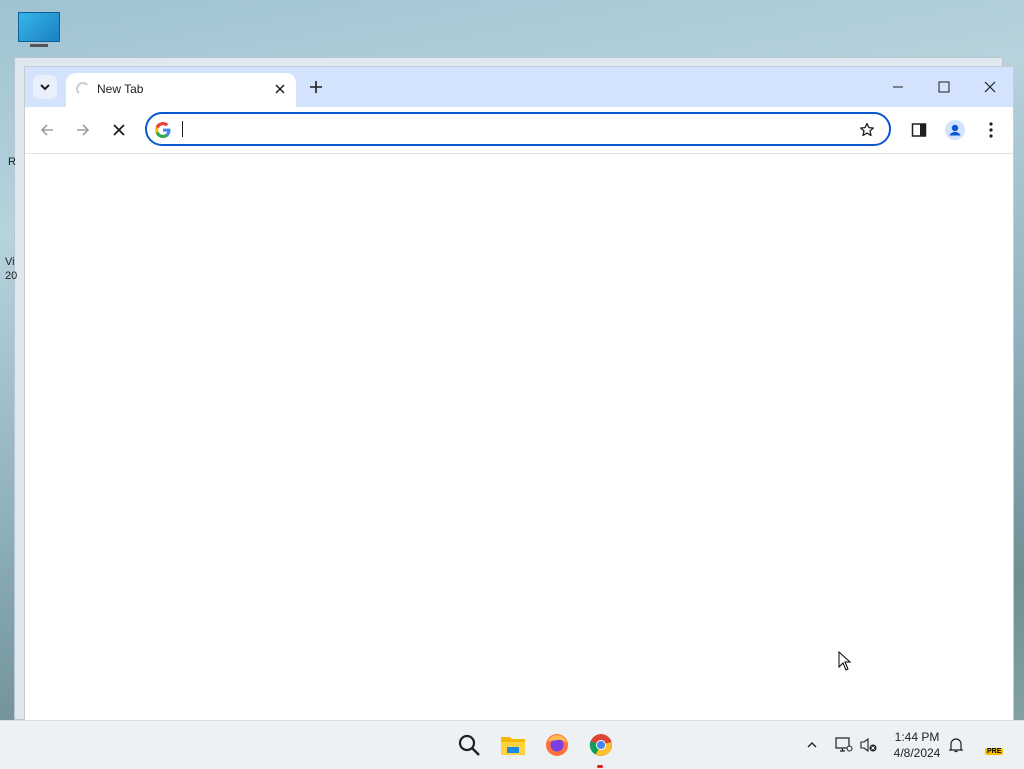 This screenshot has height=769, width=1024. I want to click on bookmark-button, so click(867, 130).